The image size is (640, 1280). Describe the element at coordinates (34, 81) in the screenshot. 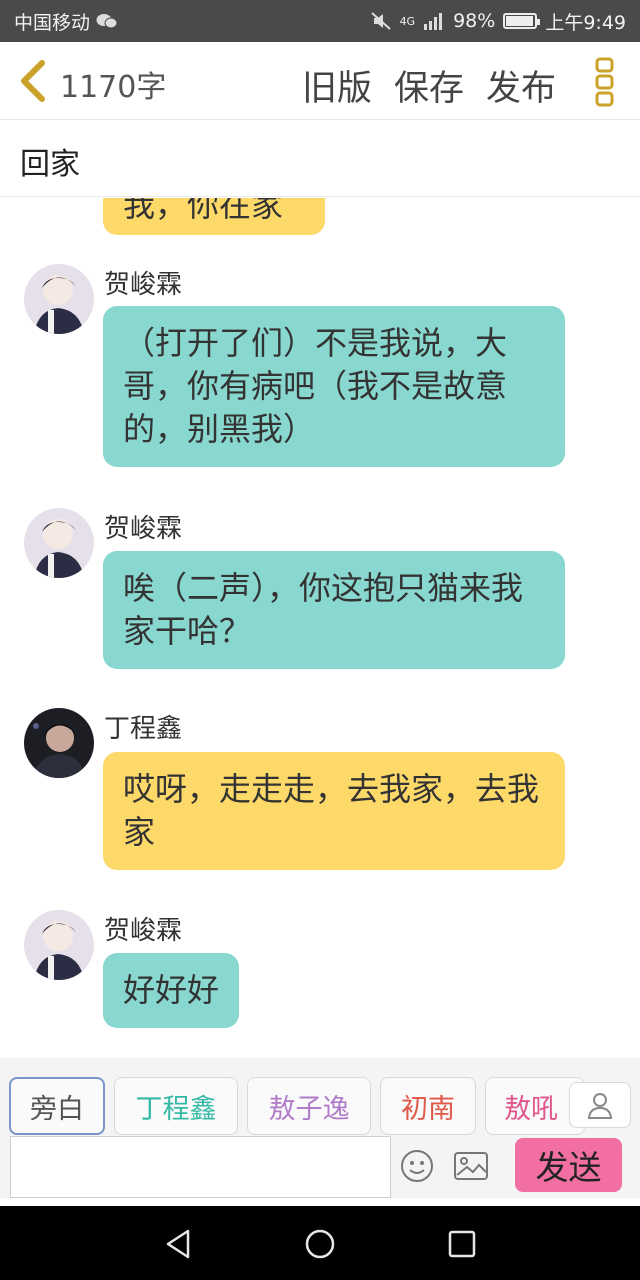

I see `back-chevron-icon` at that location.